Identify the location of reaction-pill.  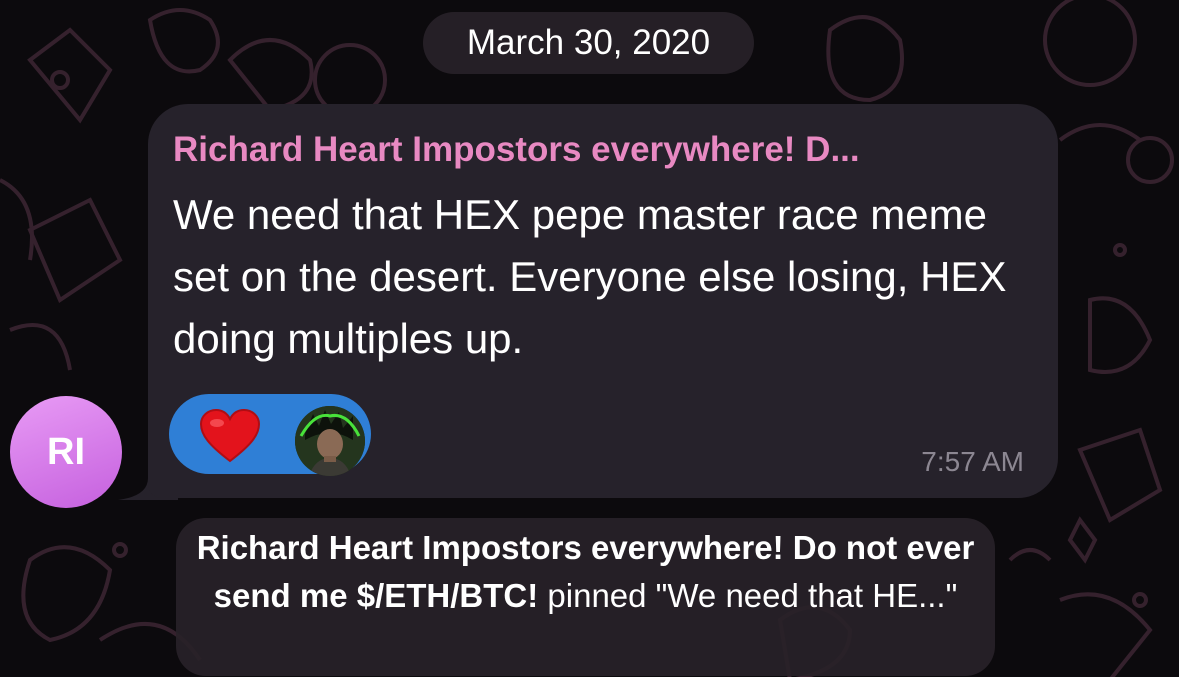
(270, 435).